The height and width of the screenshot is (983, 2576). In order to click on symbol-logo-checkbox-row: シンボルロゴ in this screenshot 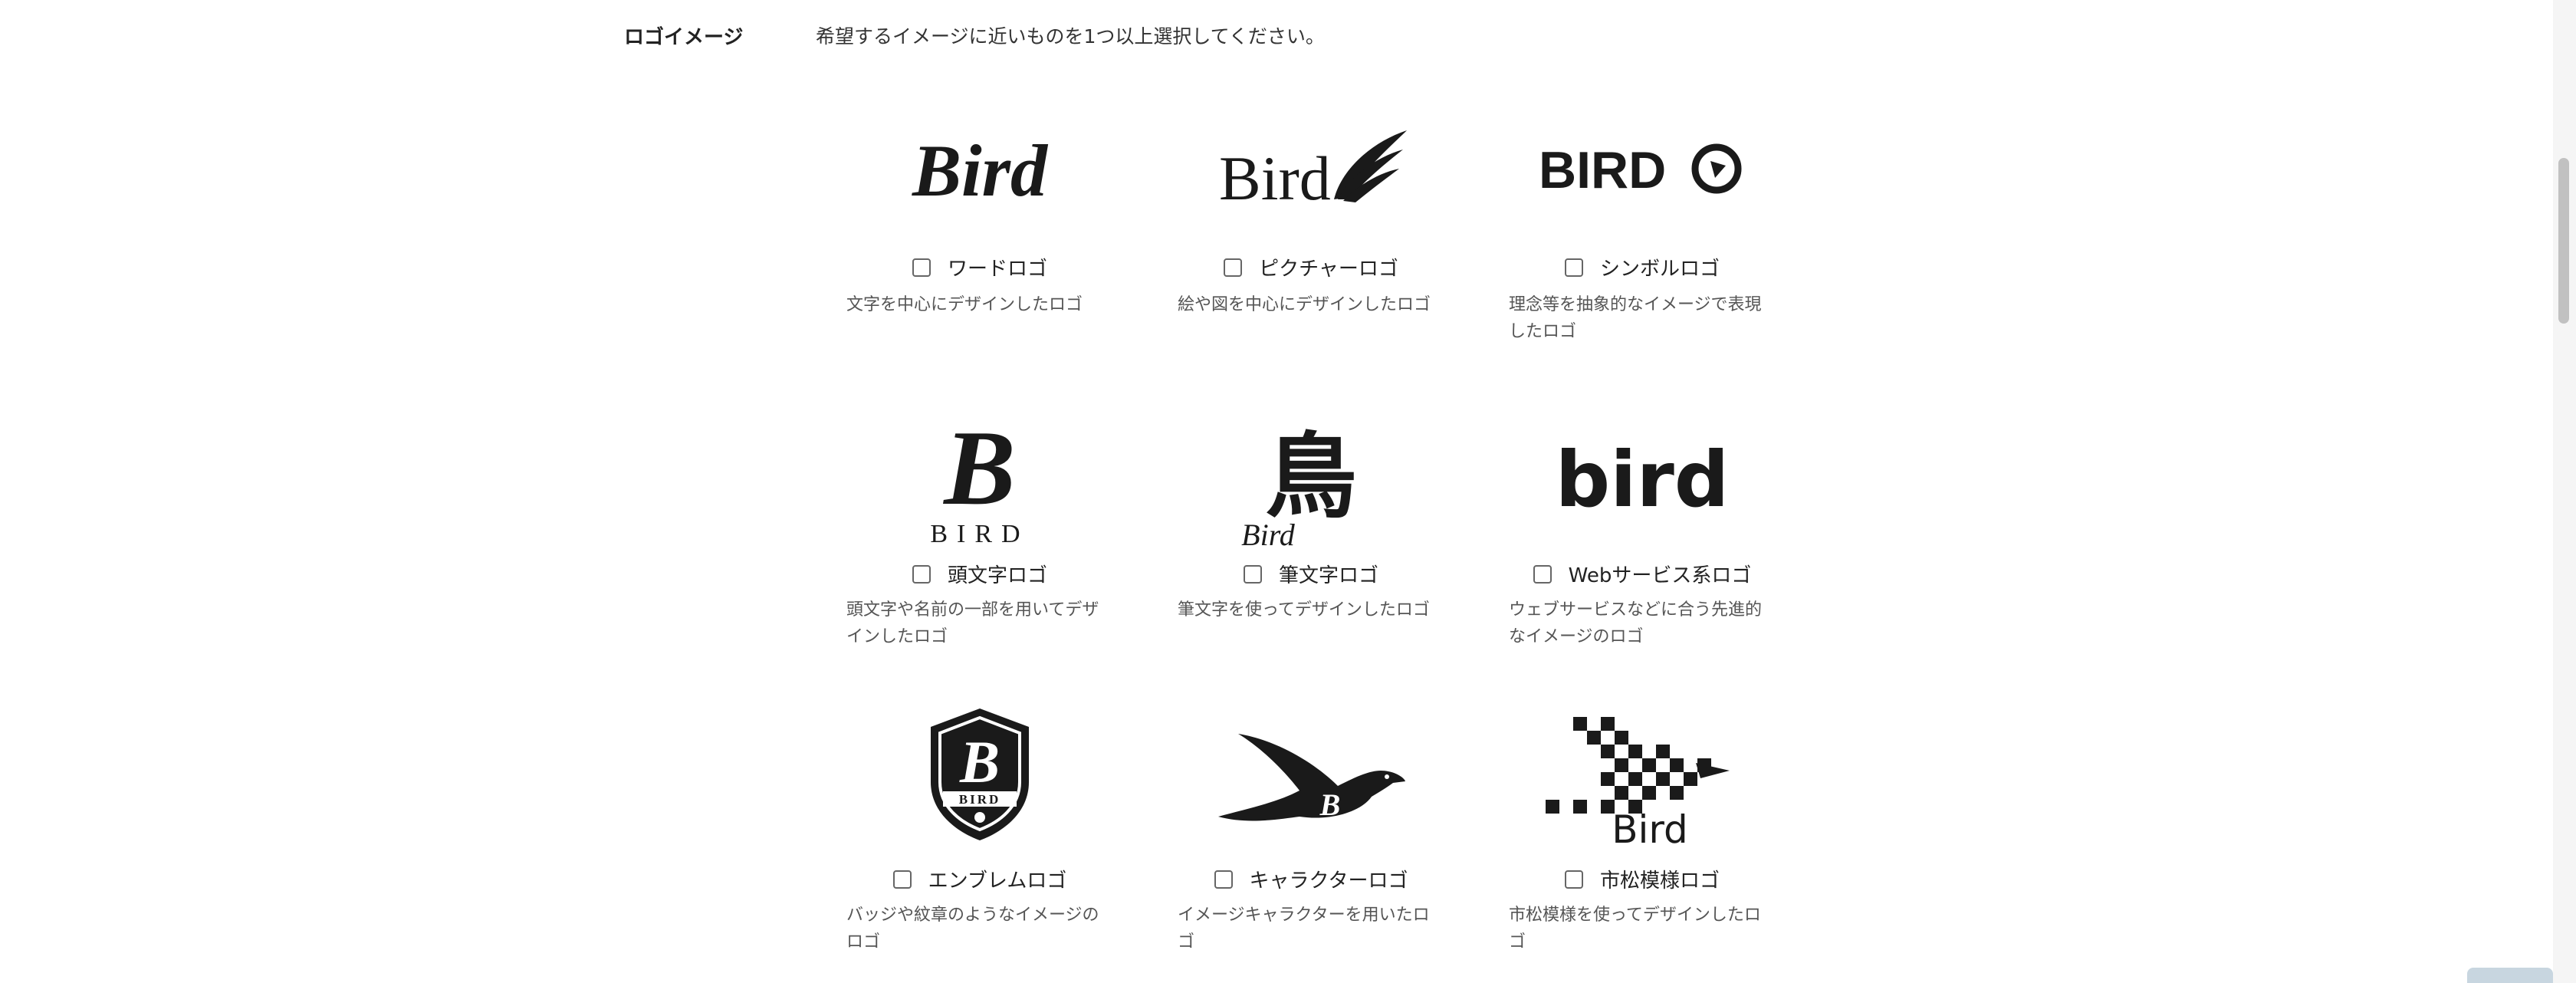, I will do `click(1642, 267)`.